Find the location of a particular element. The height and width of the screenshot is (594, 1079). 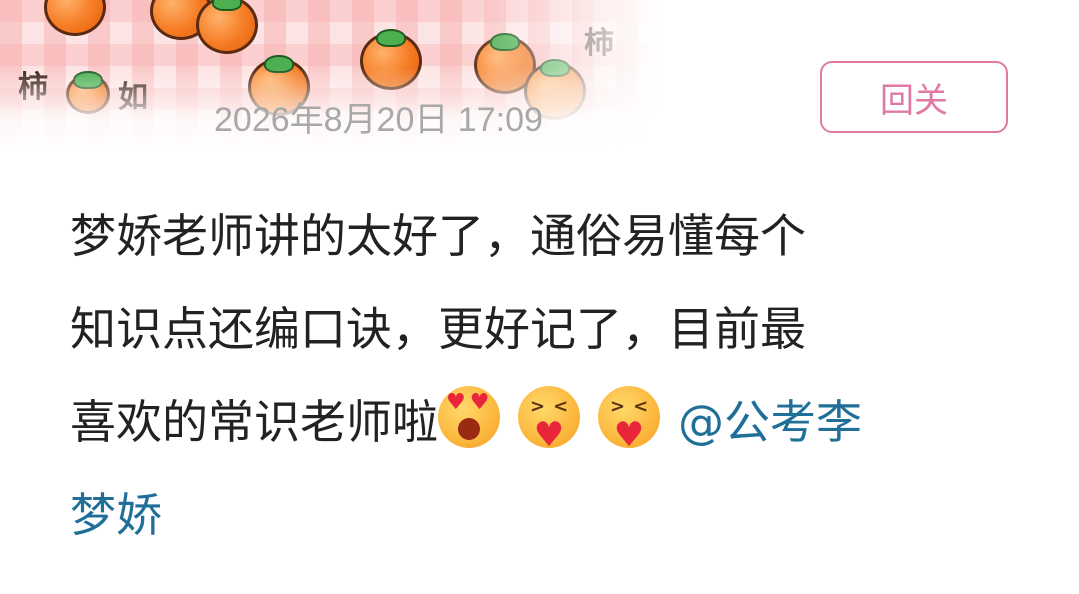

comment-line: 梦娇 is located at coordinates (540, 515).